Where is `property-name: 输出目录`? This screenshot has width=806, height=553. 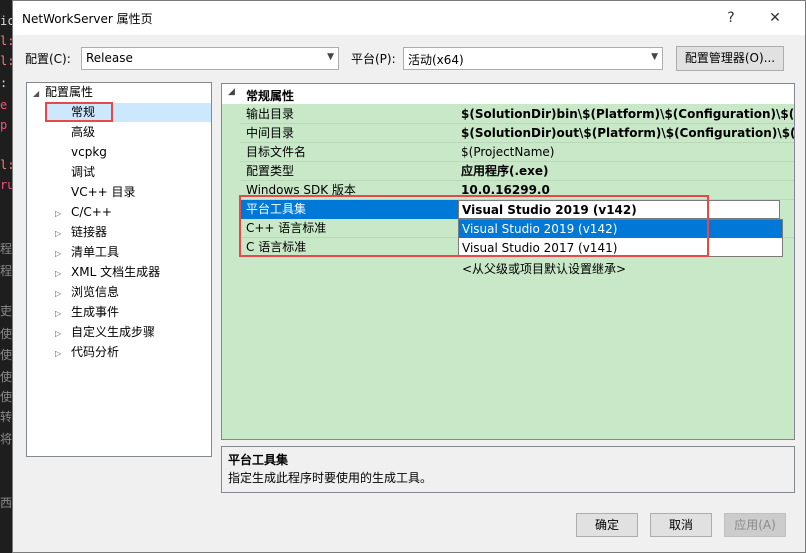
property-name: 输出目录 is located at coordinates (270, 114).